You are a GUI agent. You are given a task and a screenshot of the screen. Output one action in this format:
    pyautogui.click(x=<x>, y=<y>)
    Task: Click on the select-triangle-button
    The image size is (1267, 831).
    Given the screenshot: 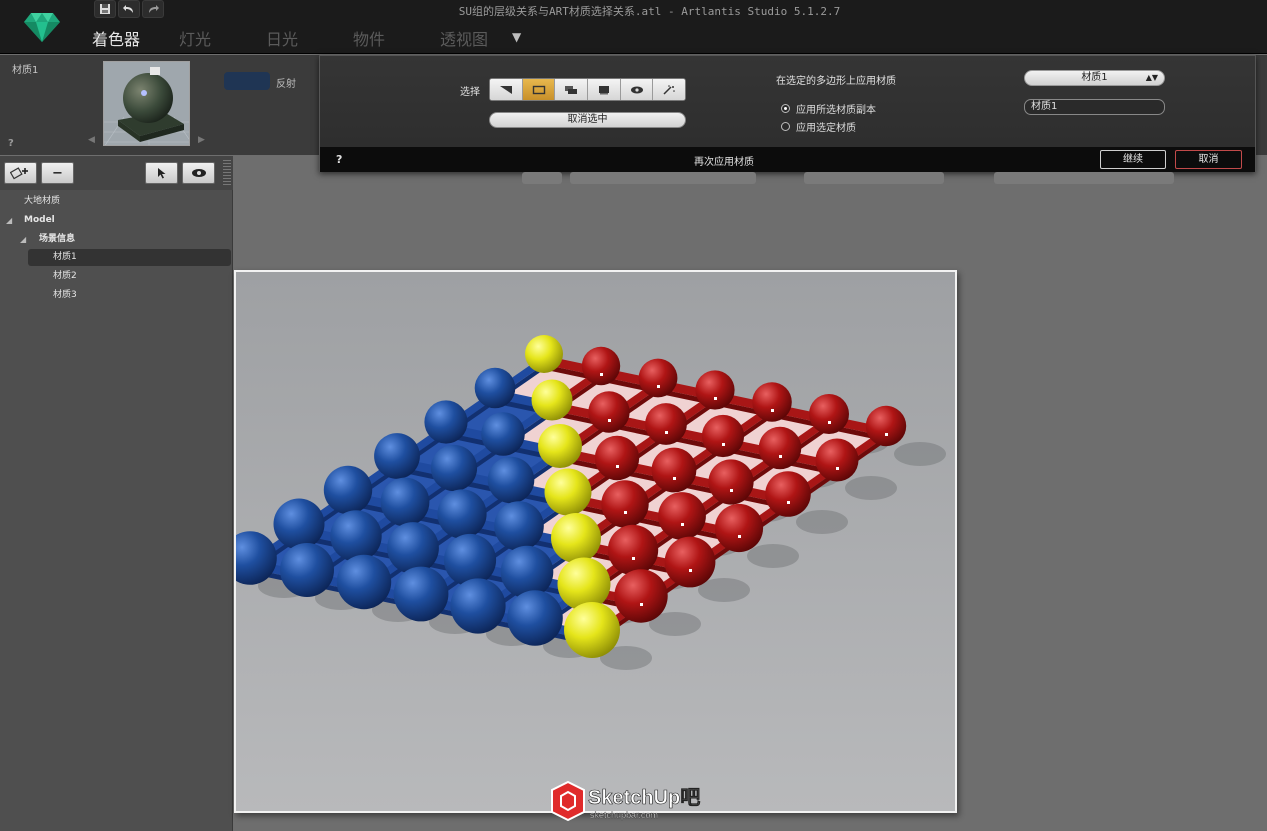 What is the action you would take?
    pyautogui.click(x=506, y=89)
    